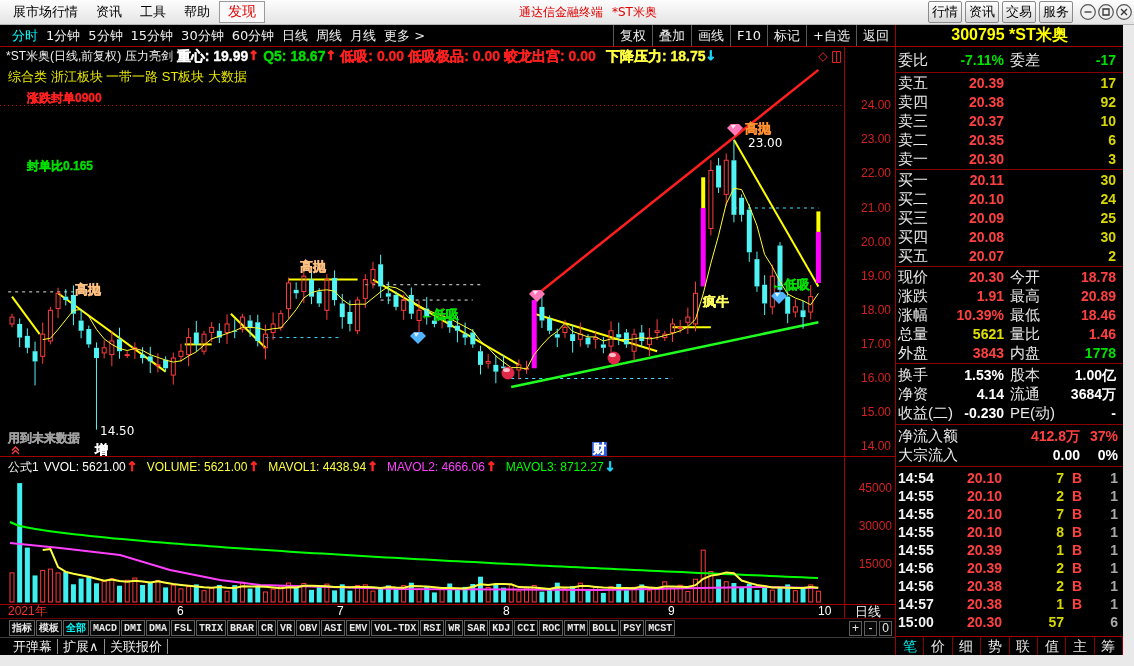 The image size is (1134, 666). Describe the element at coordinates (875, 564) in the screenshot. I see `axis-label: 15000` at that location.